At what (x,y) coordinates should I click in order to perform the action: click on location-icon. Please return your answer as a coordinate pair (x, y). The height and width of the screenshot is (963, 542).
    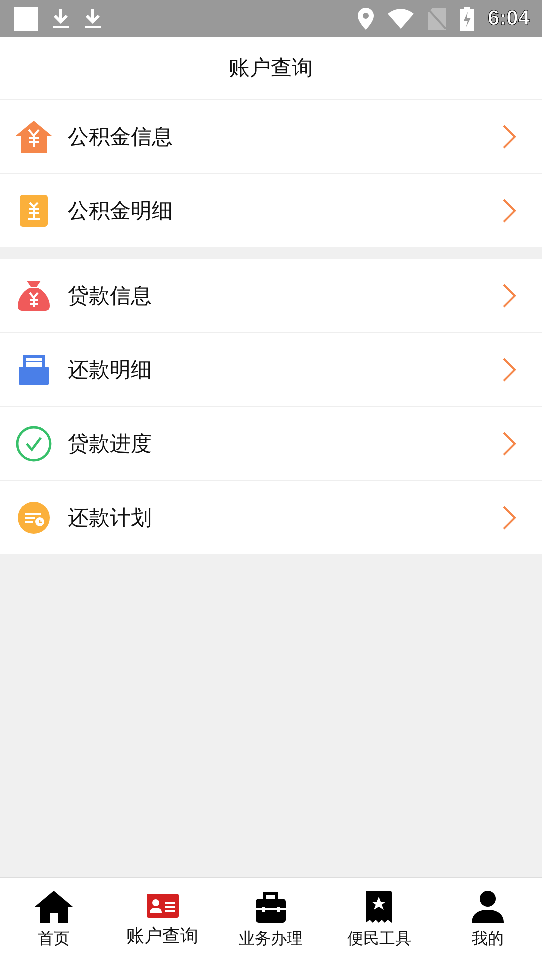
    Looking at the image, I should click on (366, 19).